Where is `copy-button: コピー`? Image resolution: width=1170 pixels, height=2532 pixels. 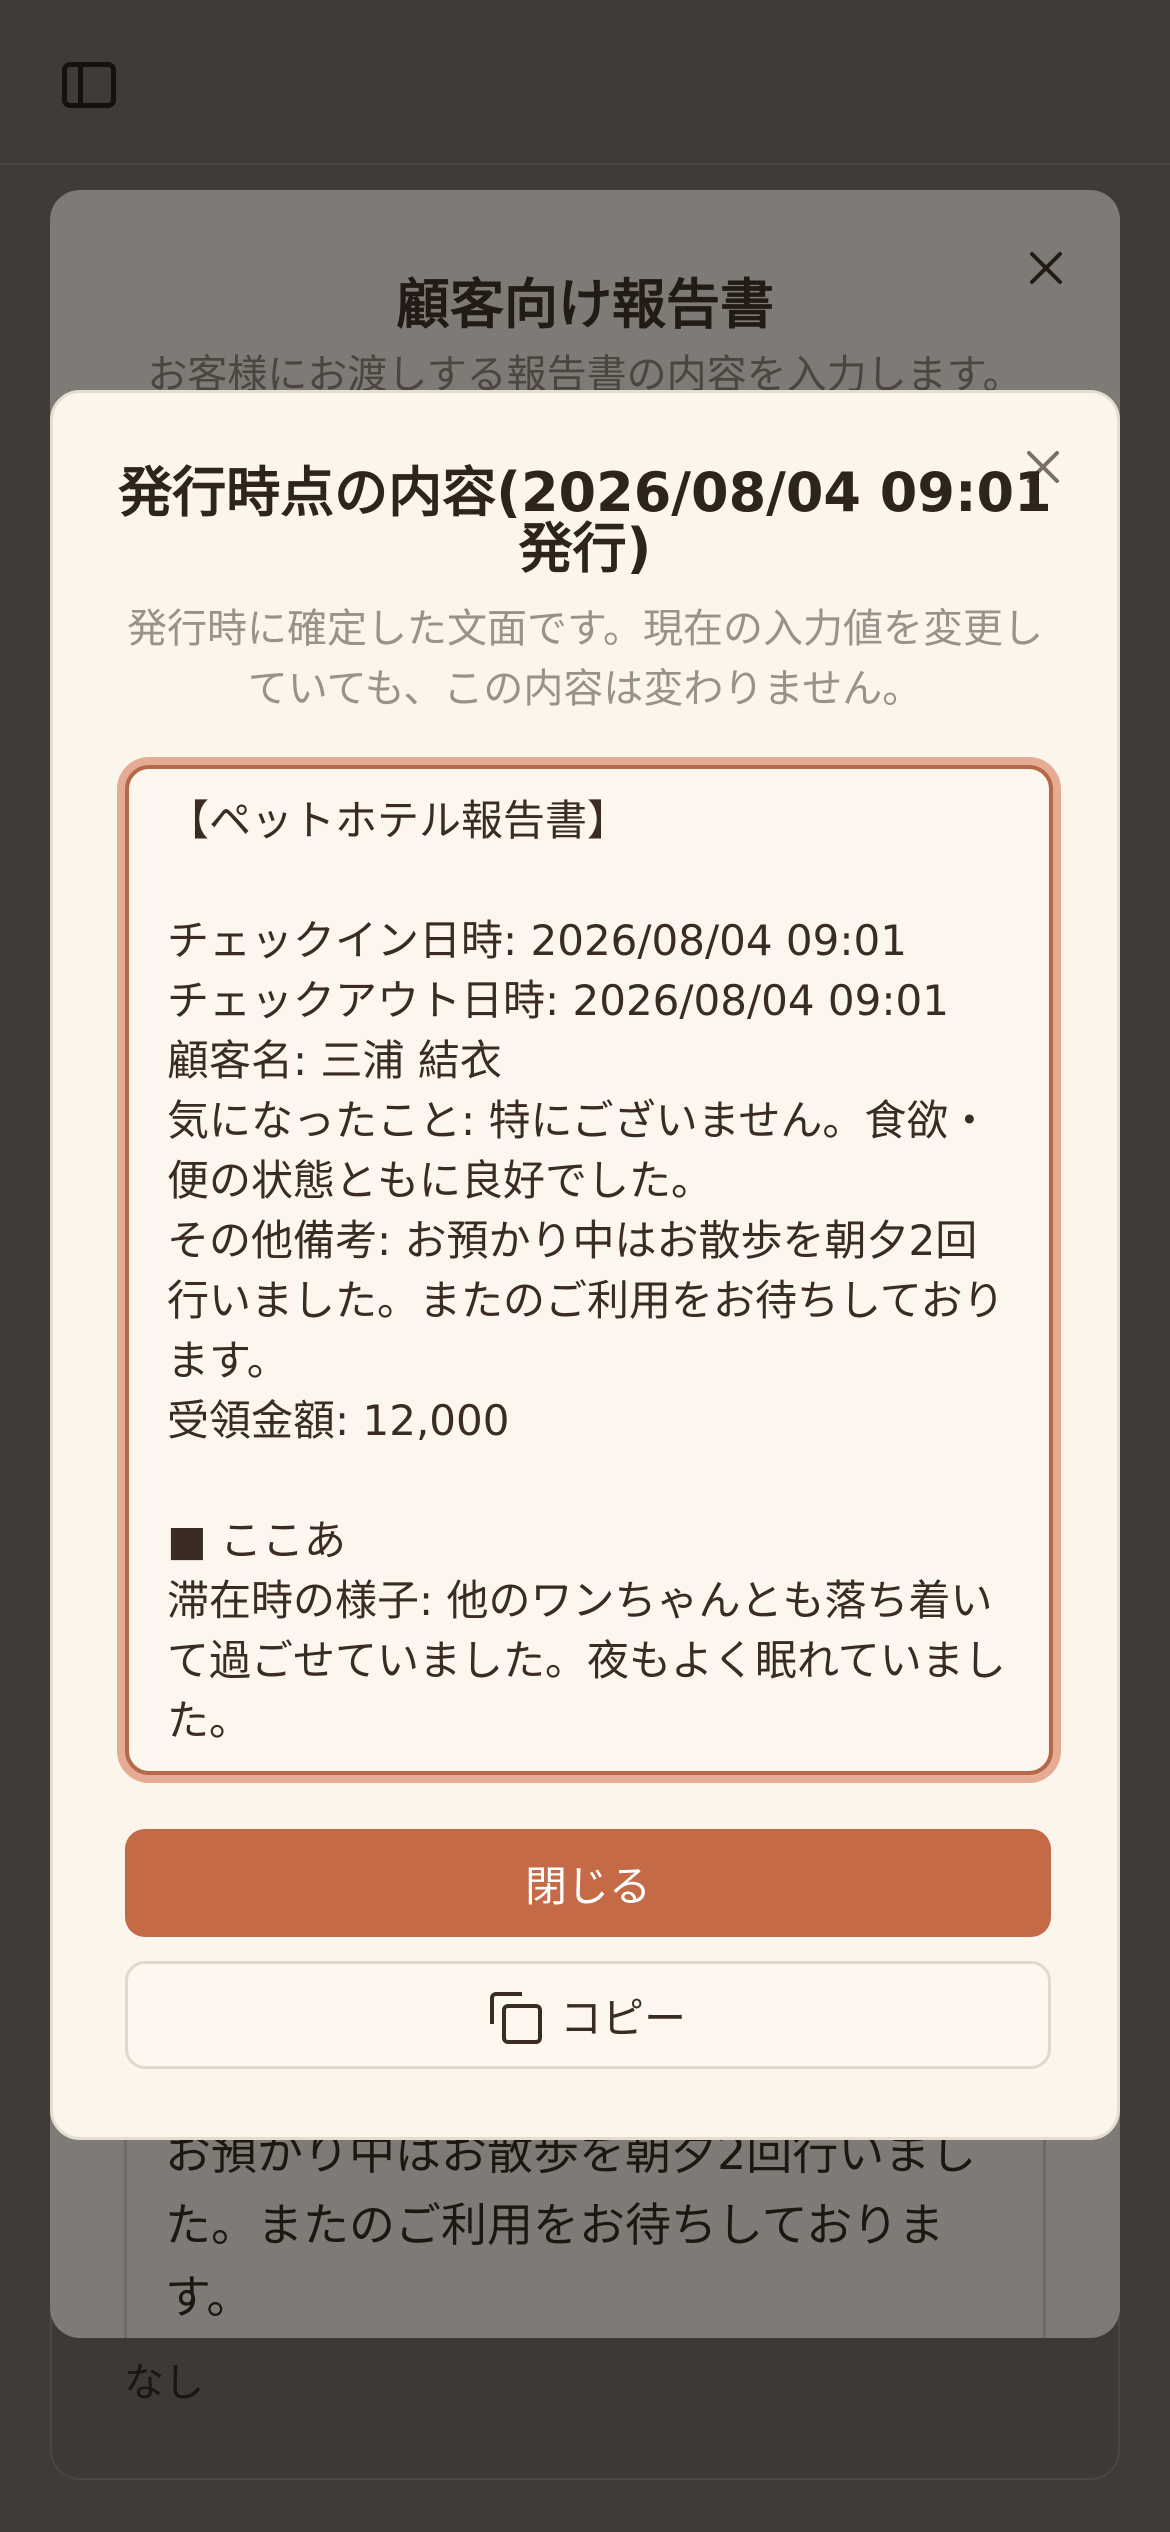
copy-button: コピー is located at coordinates (588, 2015).